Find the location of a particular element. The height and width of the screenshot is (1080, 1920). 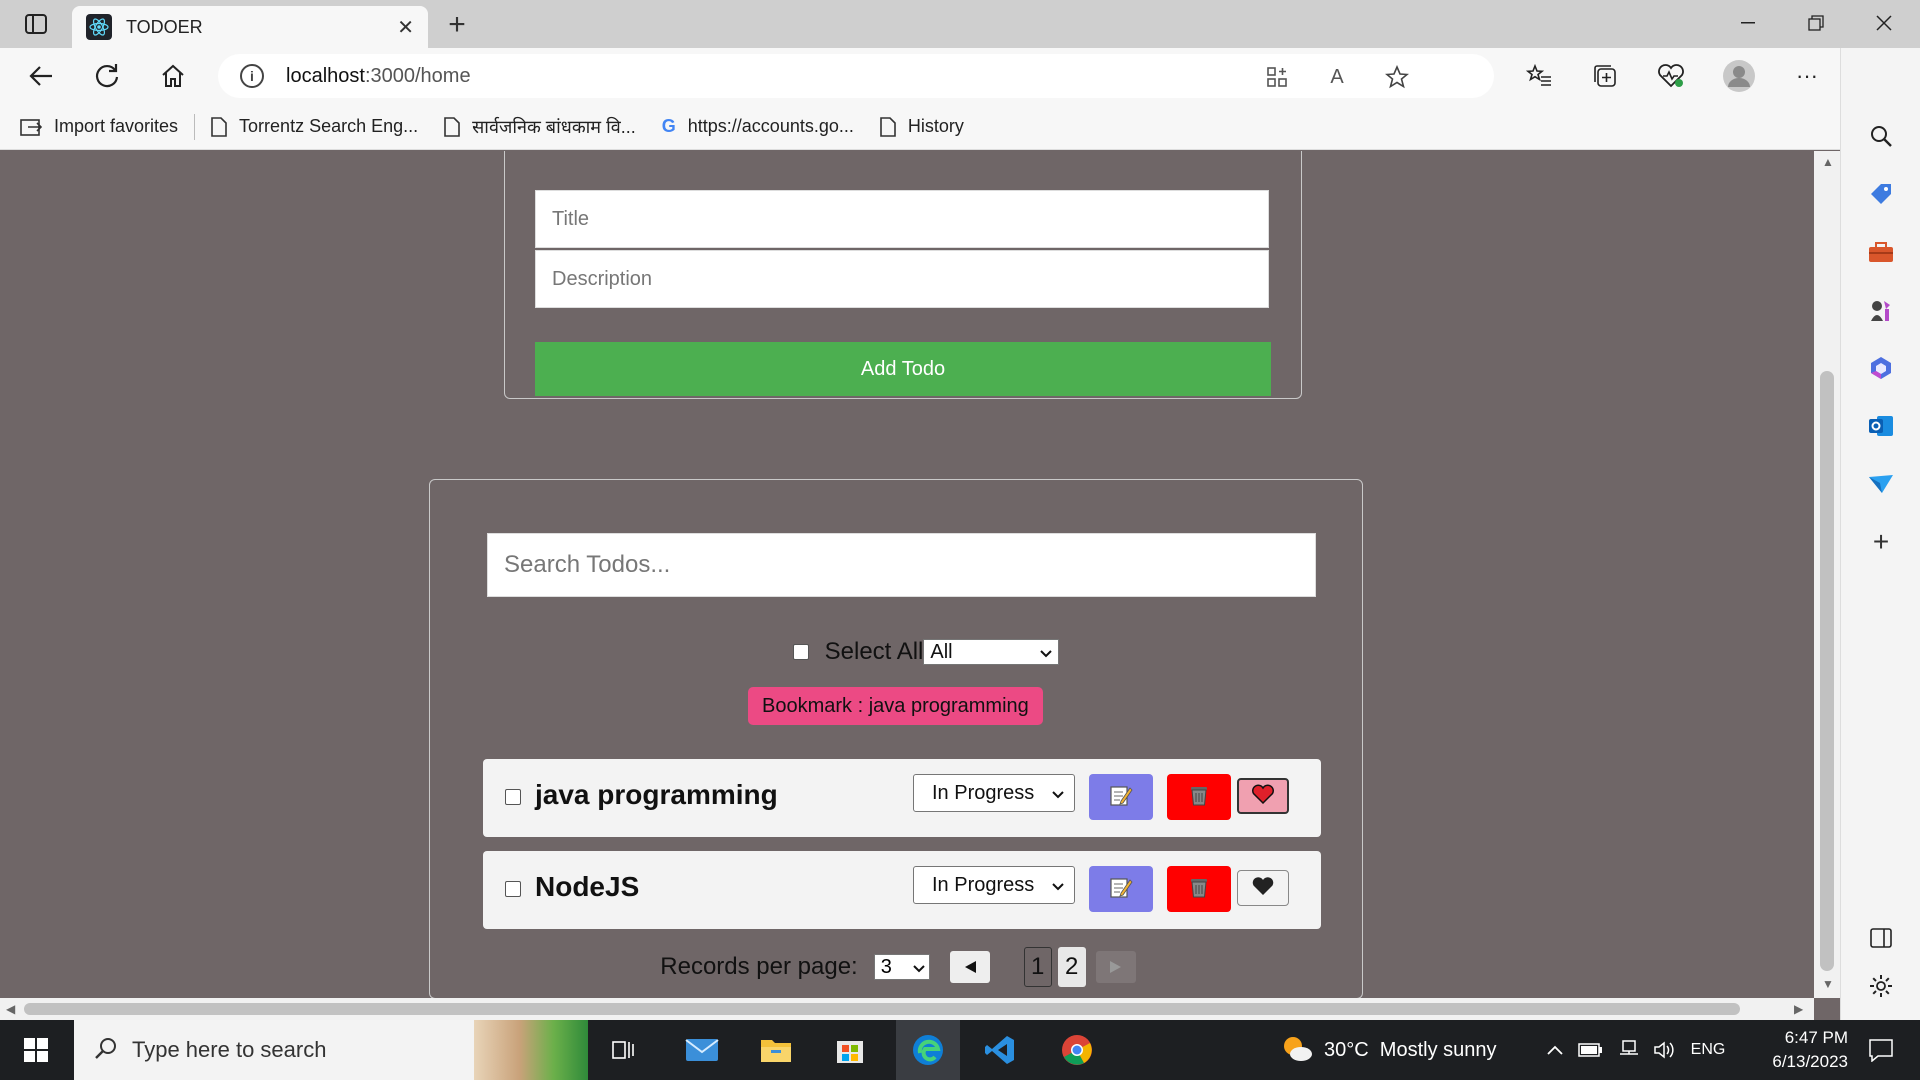

favorites-divider is located at coordinates (195, 126).